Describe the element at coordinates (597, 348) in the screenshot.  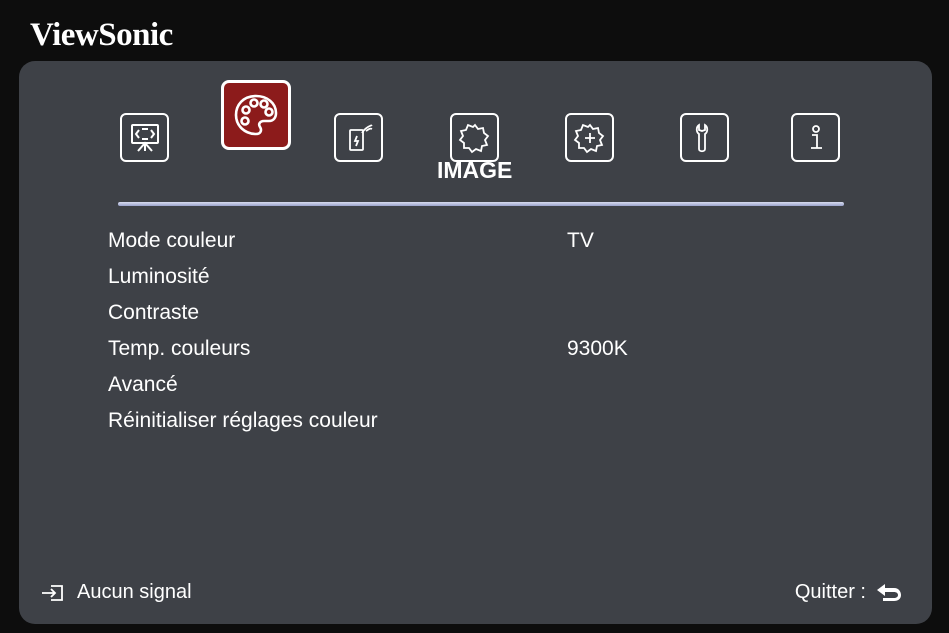
I see `menu-item-value: 9300K` at that location.